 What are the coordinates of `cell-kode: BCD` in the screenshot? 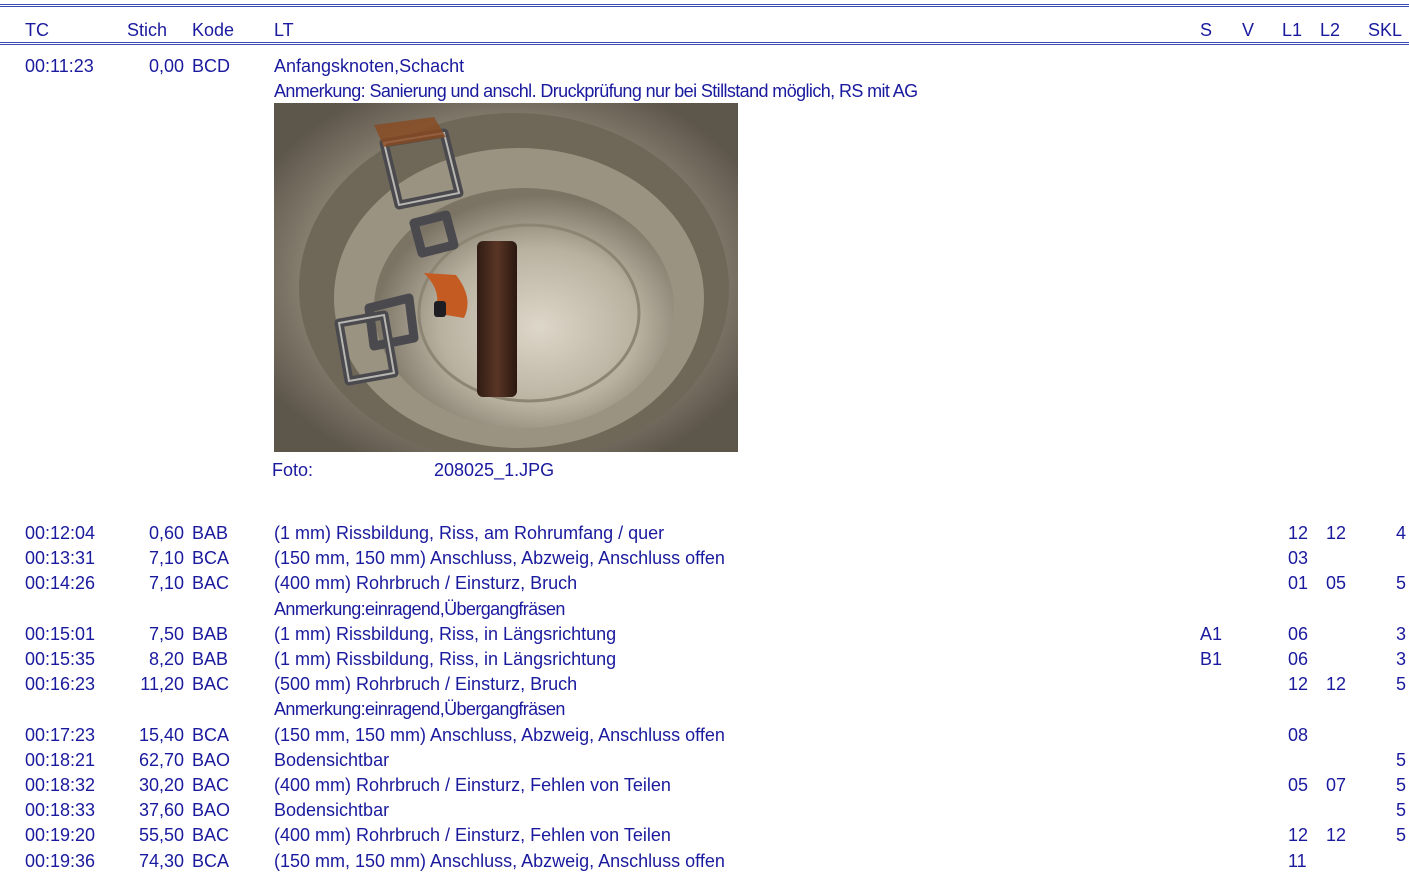 It's located at (211, 66).